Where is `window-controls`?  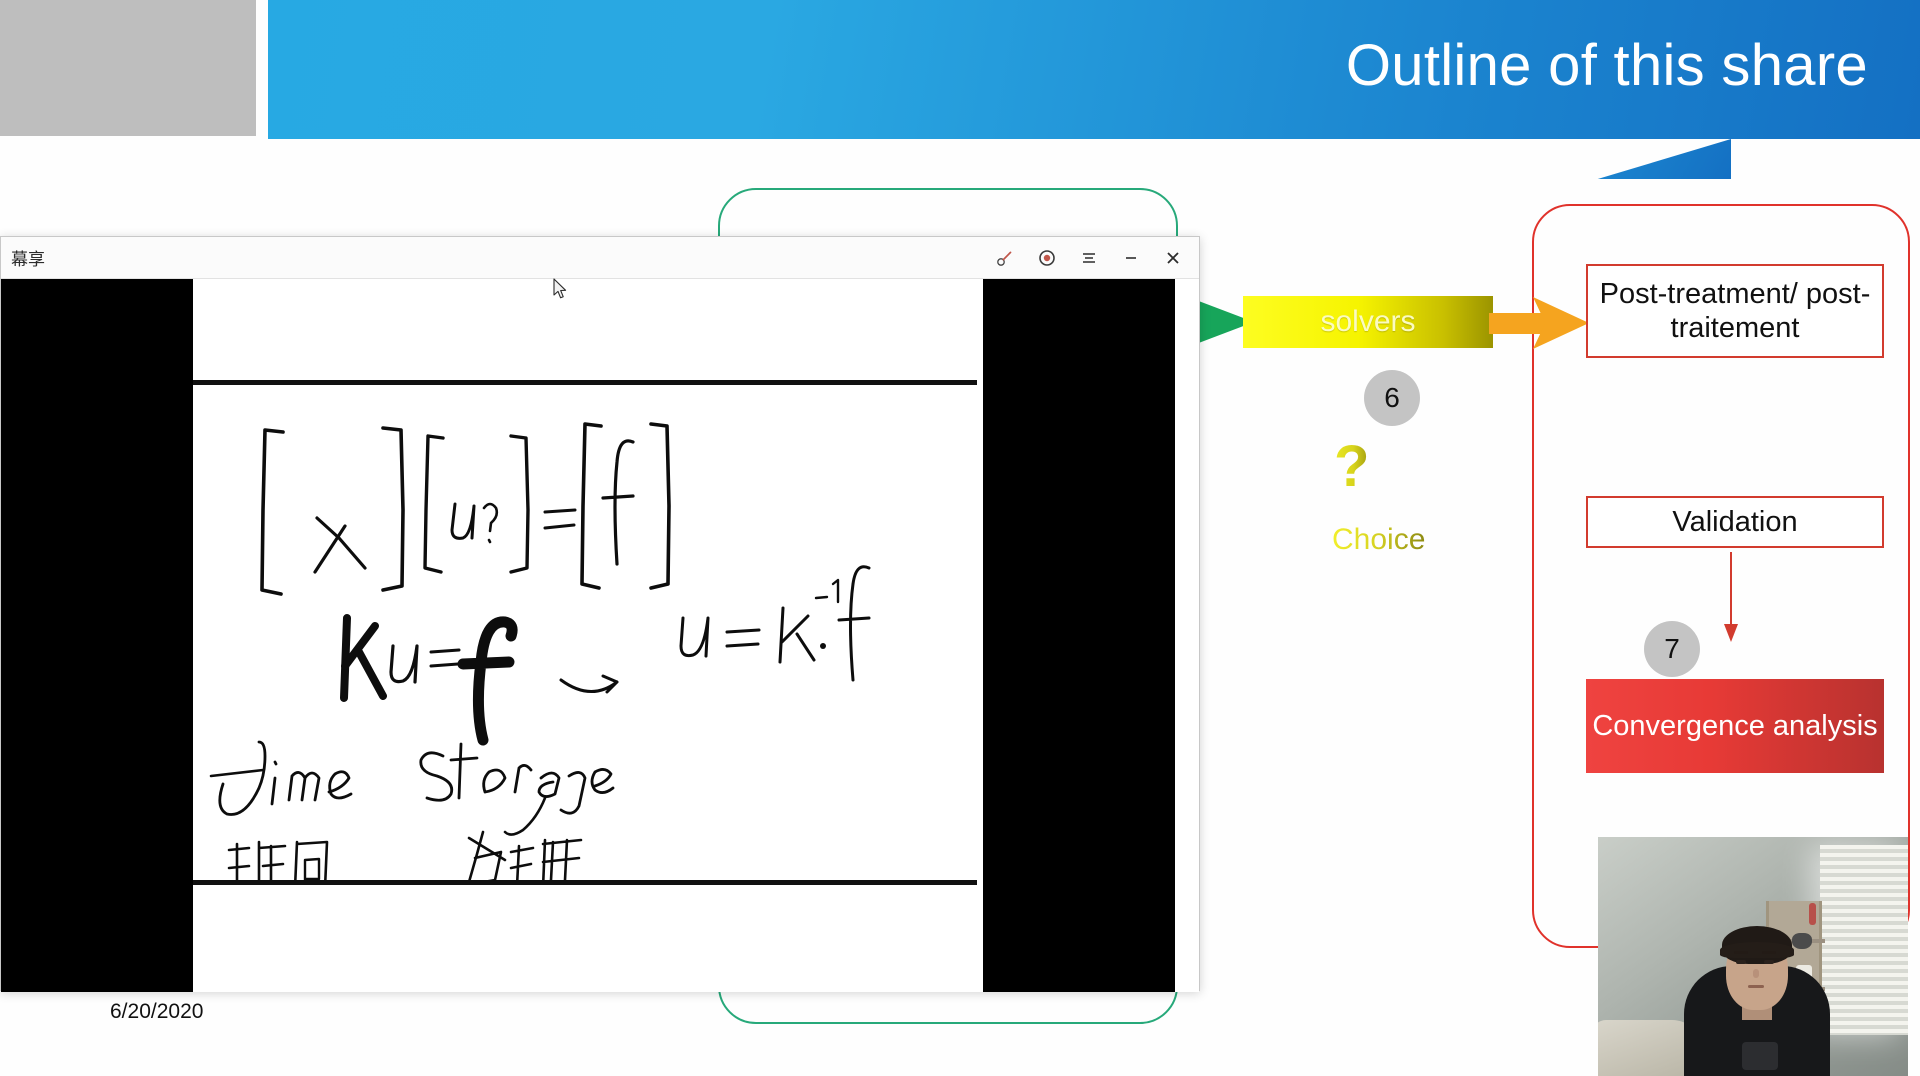 window-controls is located at coordinates (1089, 258).